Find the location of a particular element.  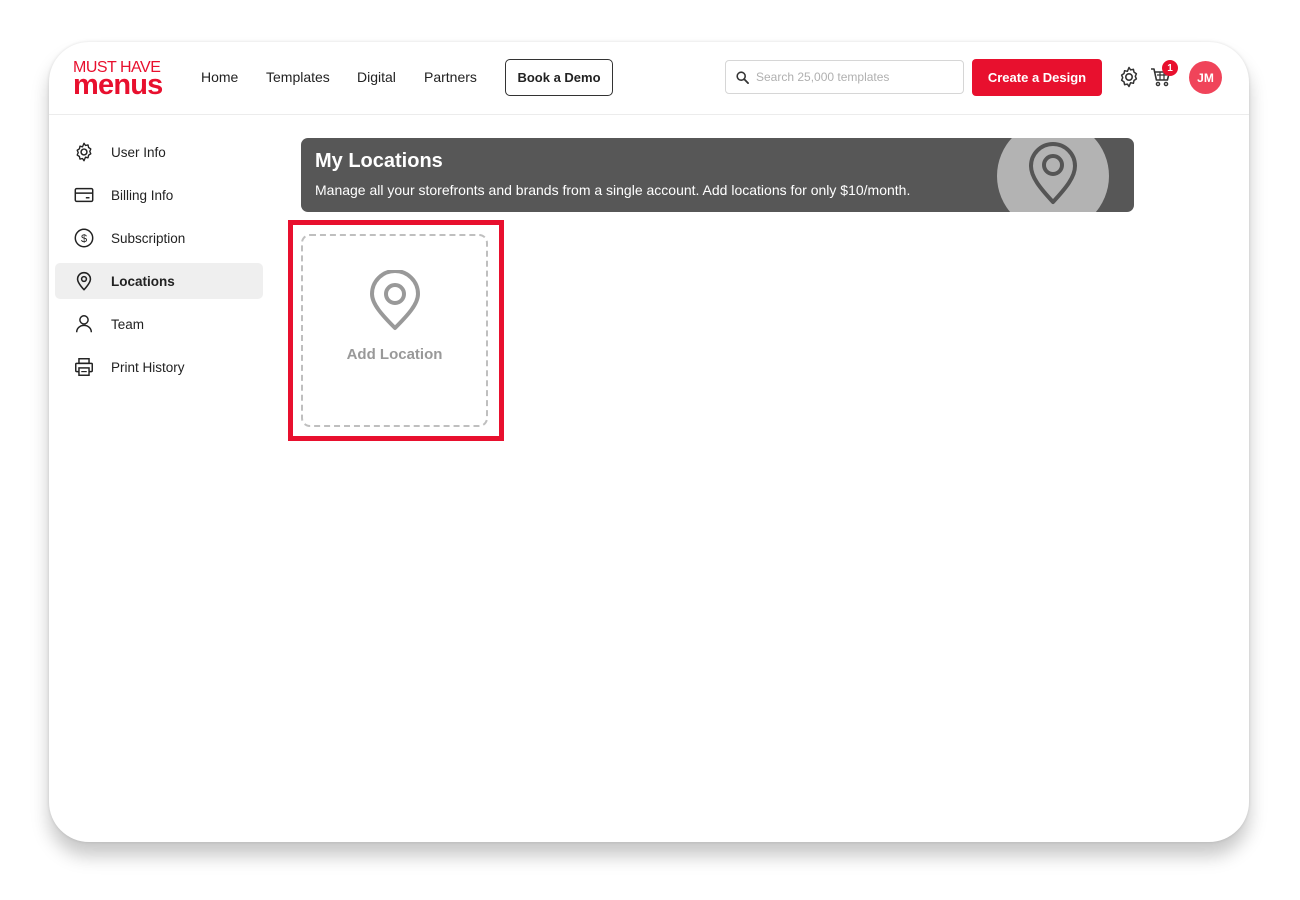

sidebar-item-label: Subscription is located at coordinates (148, 238).